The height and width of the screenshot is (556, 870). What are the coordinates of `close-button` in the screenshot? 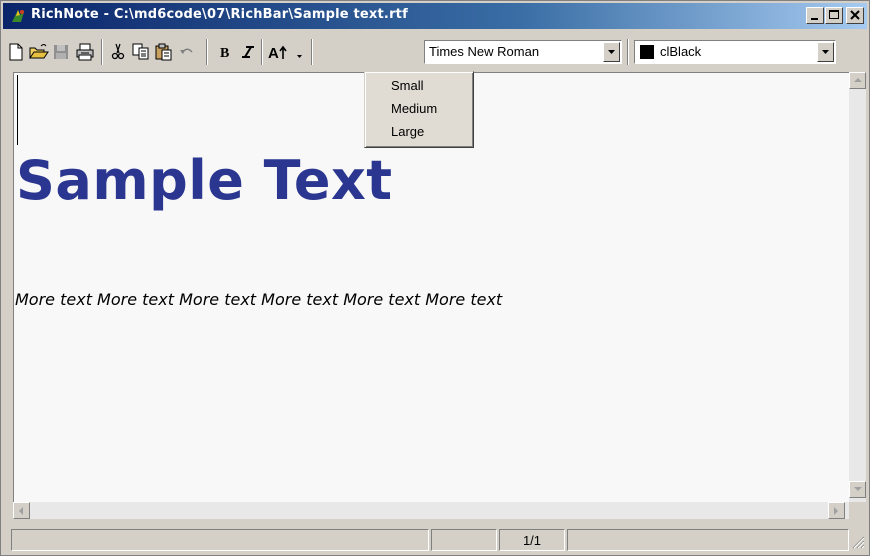 It's located at (855, 15).